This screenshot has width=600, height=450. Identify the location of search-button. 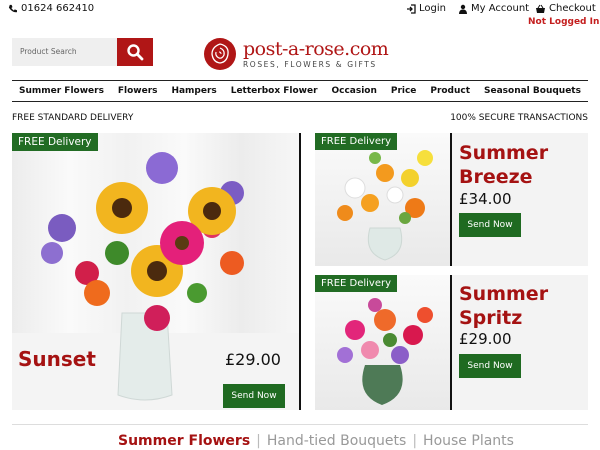
(135, 52).